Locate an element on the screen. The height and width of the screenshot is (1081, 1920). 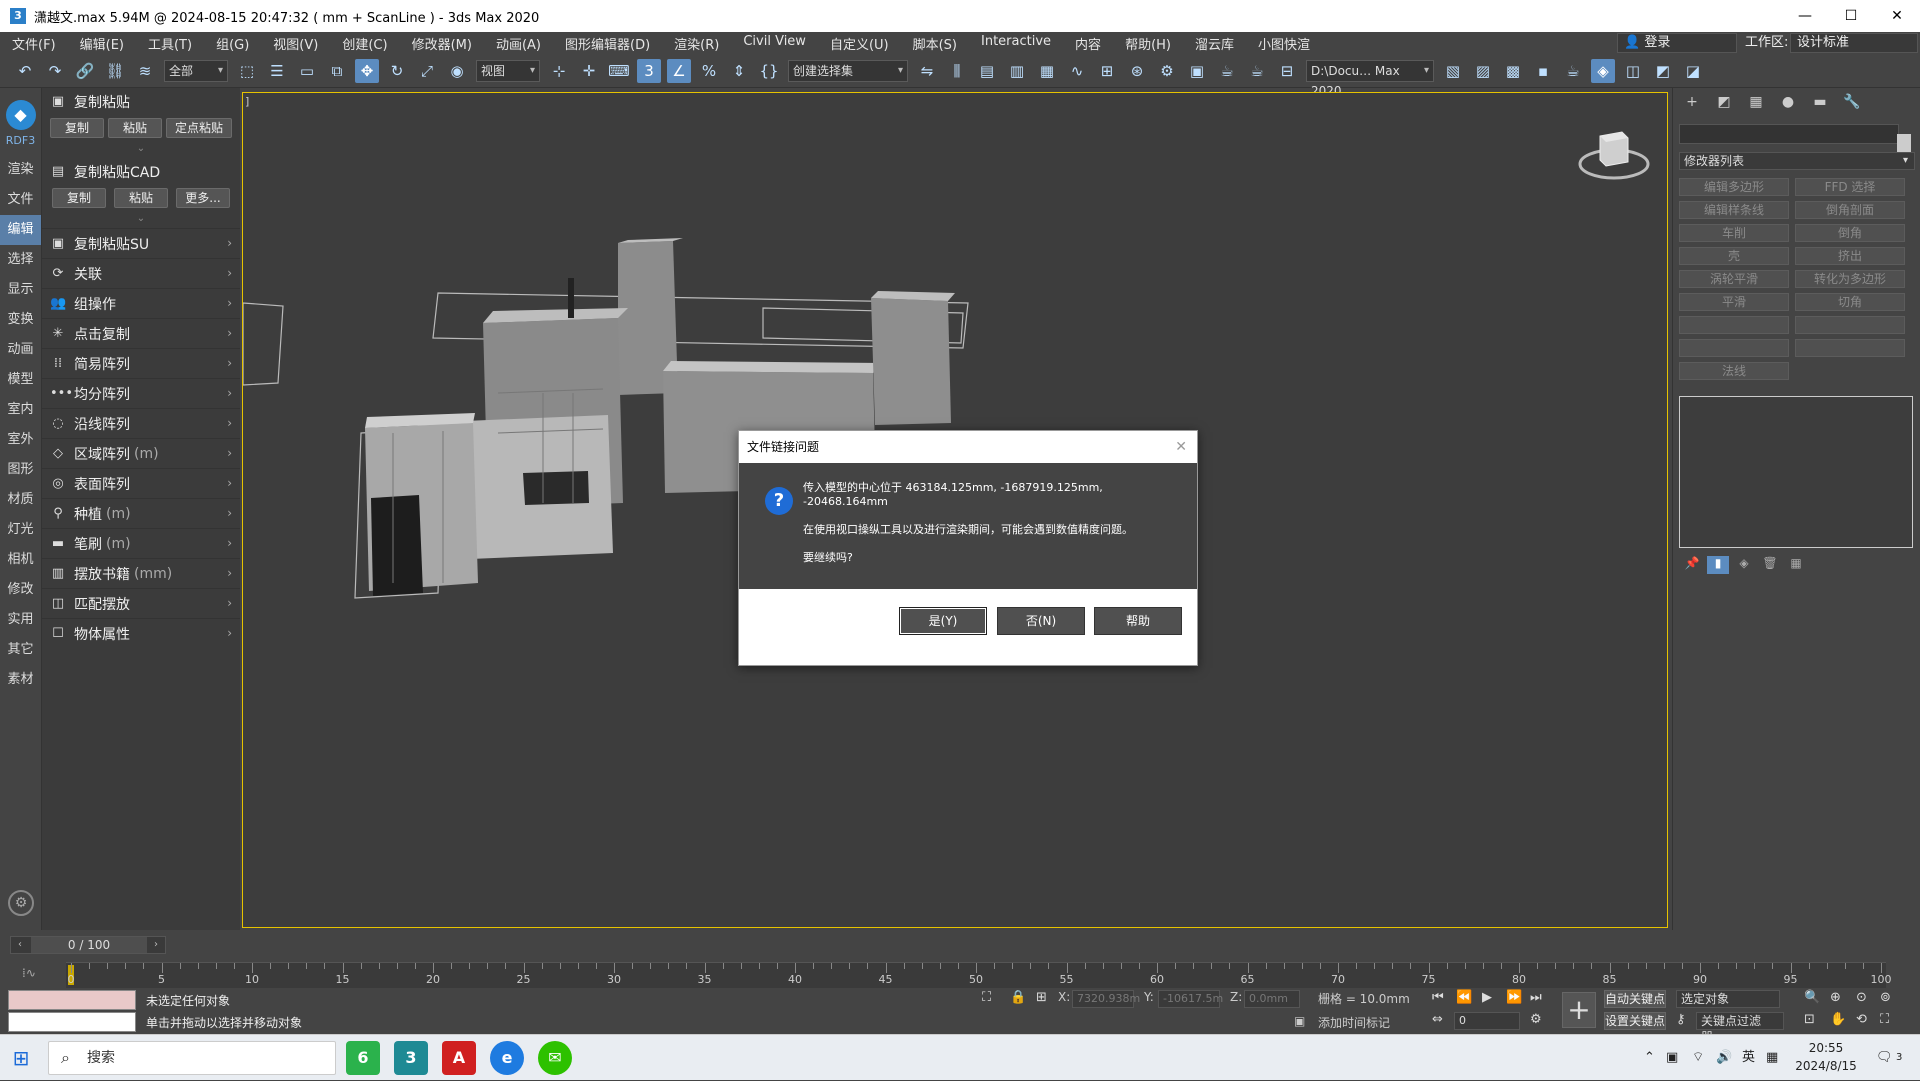
plugin-tool-5-icon: ◩ is located at coordinates (1663, 71).